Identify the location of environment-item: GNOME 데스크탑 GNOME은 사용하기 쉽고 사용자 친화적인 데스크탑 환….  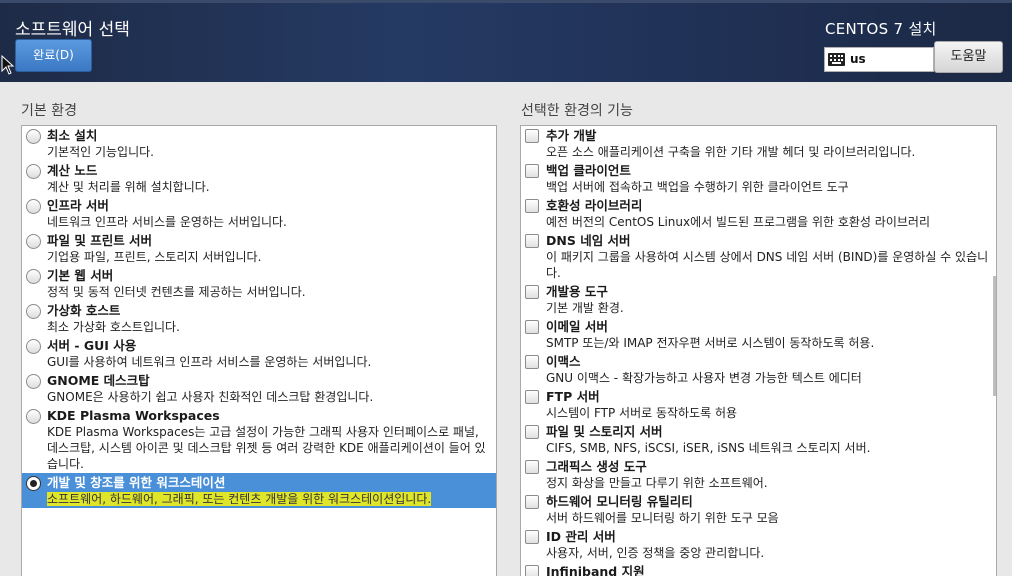
(259, 388).